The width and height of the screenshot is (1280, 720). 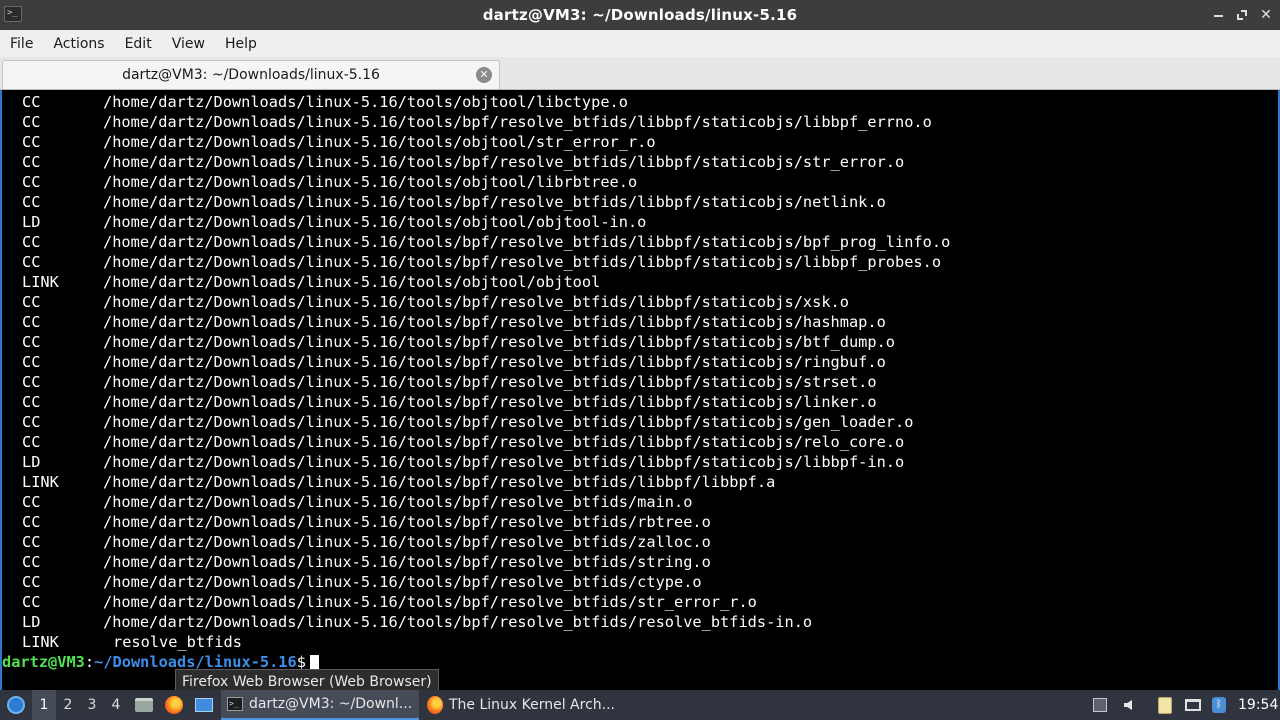 I want to click on start-menu-button, so click(x=16, y=705).